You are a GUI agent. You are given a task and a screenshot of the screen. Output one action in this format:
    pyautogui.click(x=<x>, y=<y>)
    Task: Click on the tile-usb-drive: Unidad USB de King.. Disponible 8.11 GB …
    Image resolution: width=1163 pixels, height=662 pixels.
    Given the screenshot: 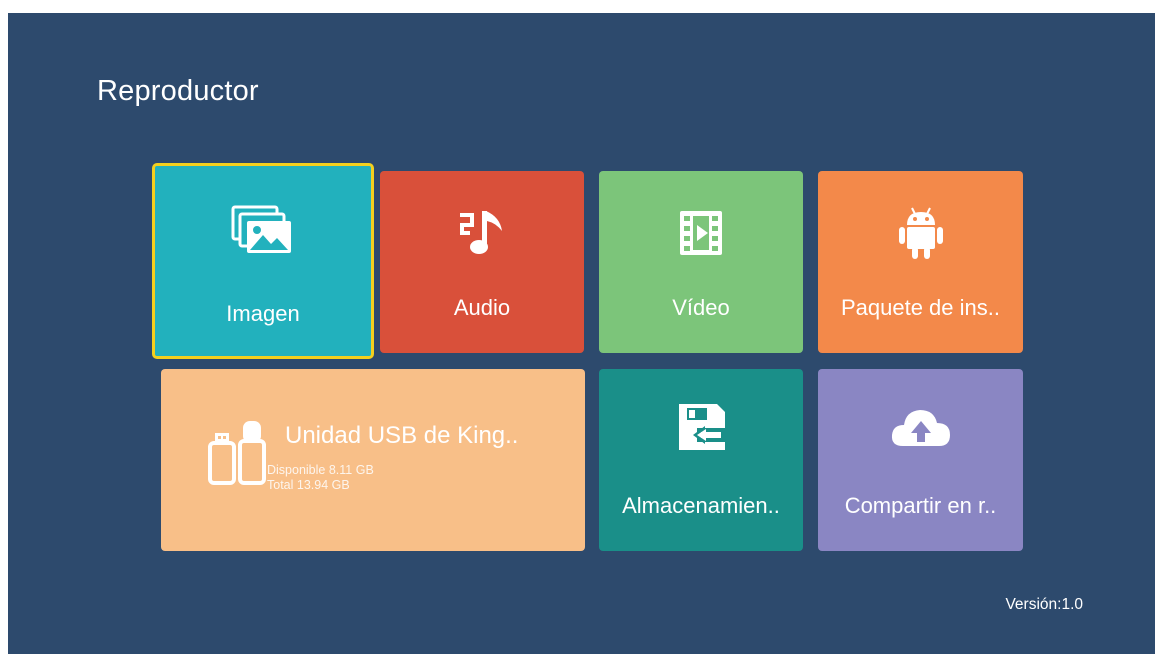 What is the action you would take?
    pyautogui.click(x=373, y=460)
    